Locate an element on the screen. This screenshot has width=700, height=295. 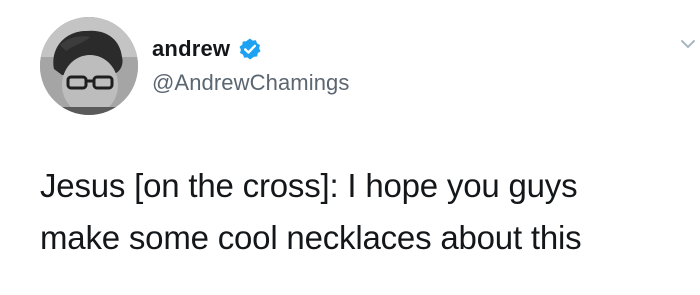
avatar is located at coordinates (89, 66).